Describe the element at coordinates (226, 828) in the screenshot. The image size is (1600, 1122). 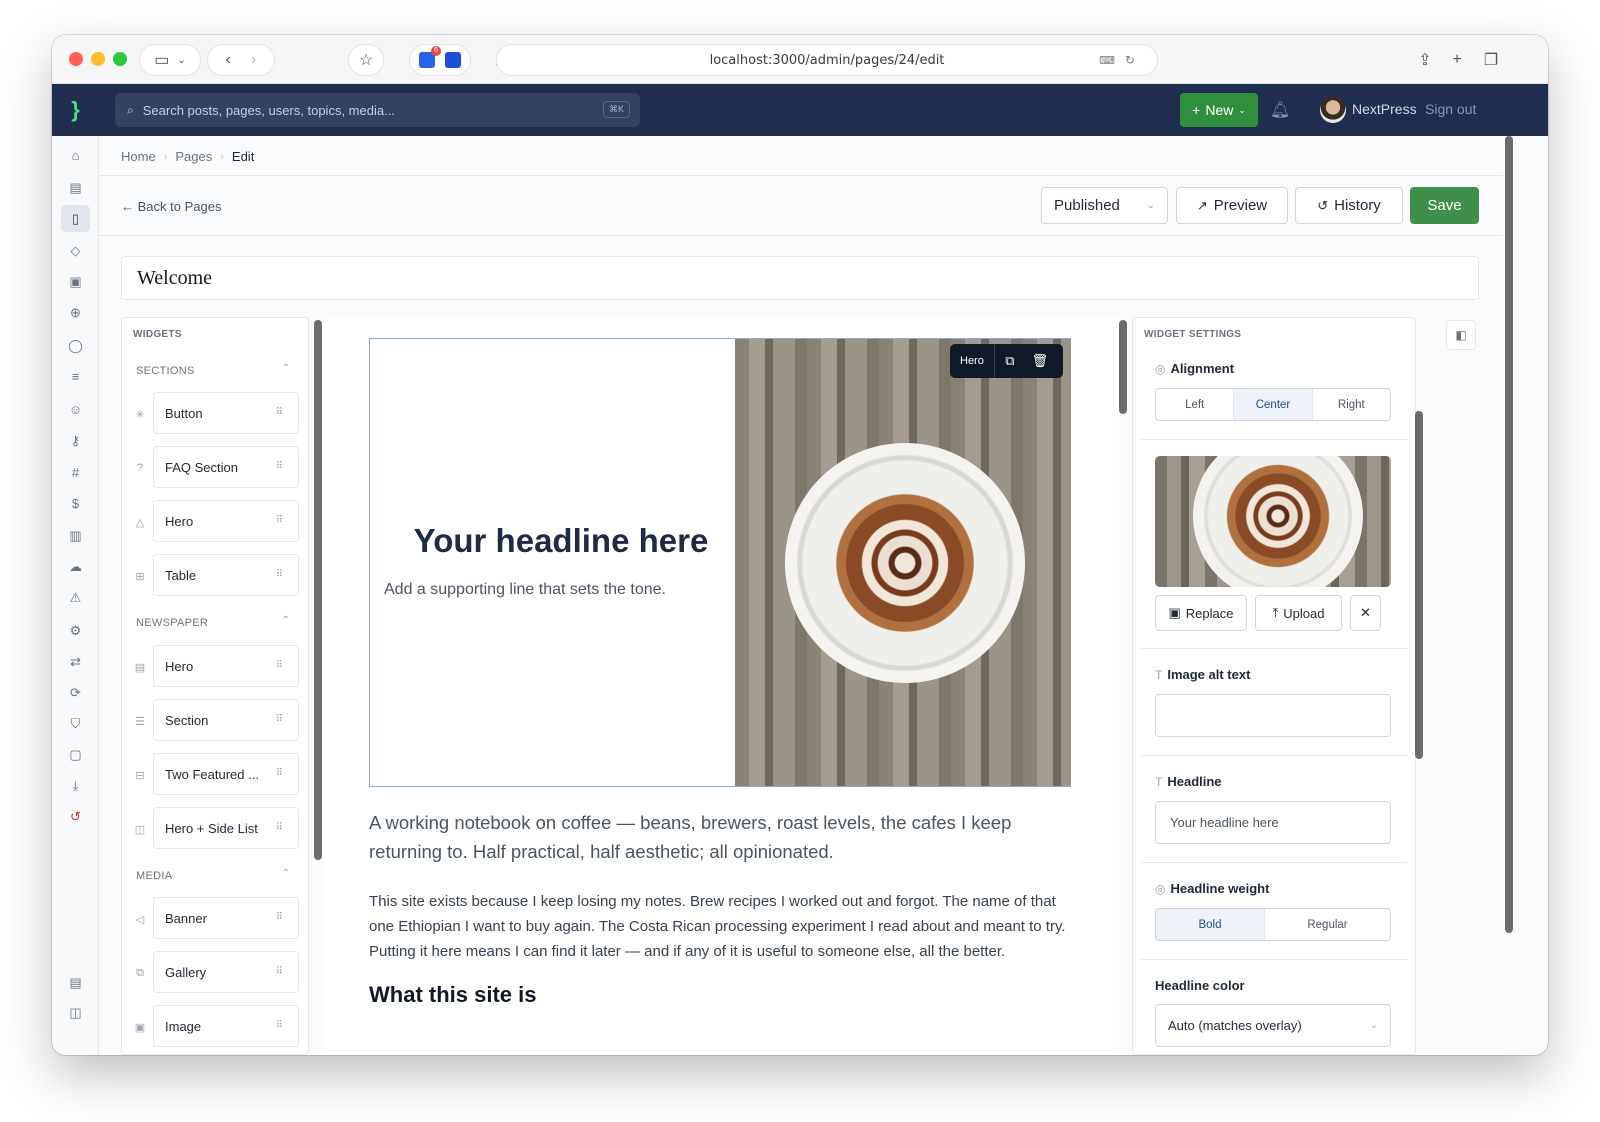
I see `widget-item: Hero + Side List ⠿` at that location.